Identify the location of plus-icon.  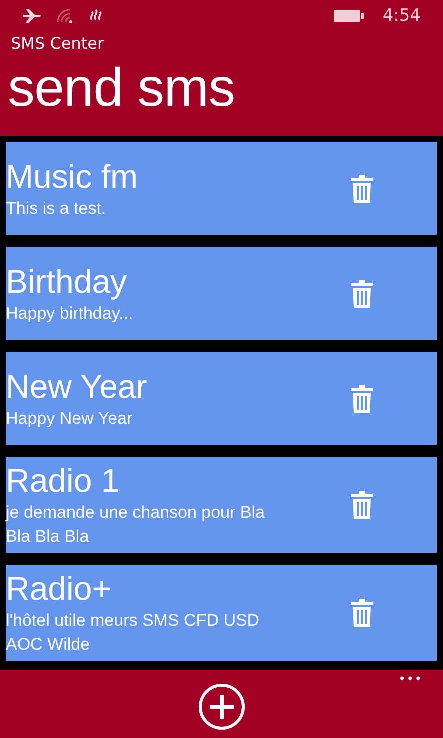
(222, 707).